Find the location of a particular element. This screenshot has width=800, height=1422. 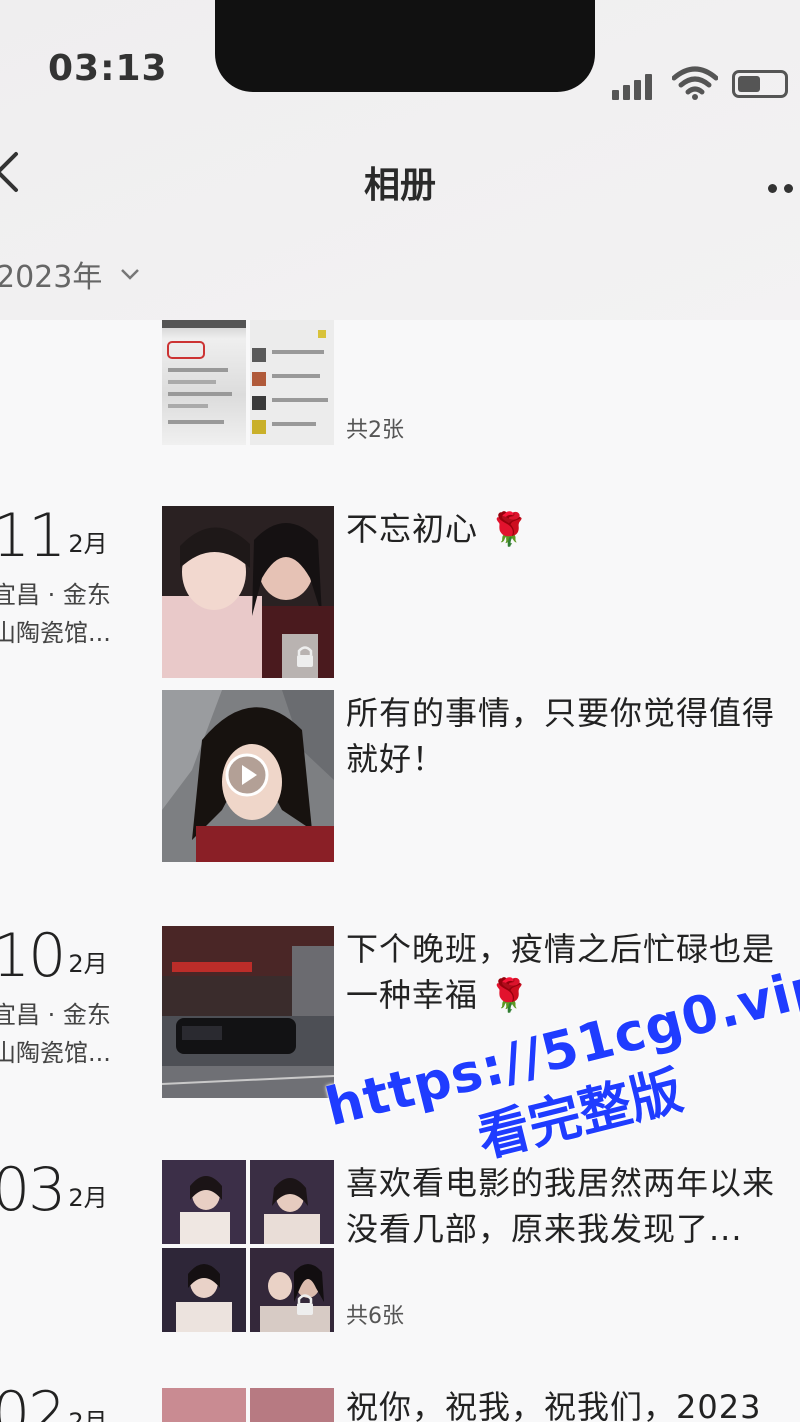

post-date: 03 2月 is located at coordinates (54, 1190).